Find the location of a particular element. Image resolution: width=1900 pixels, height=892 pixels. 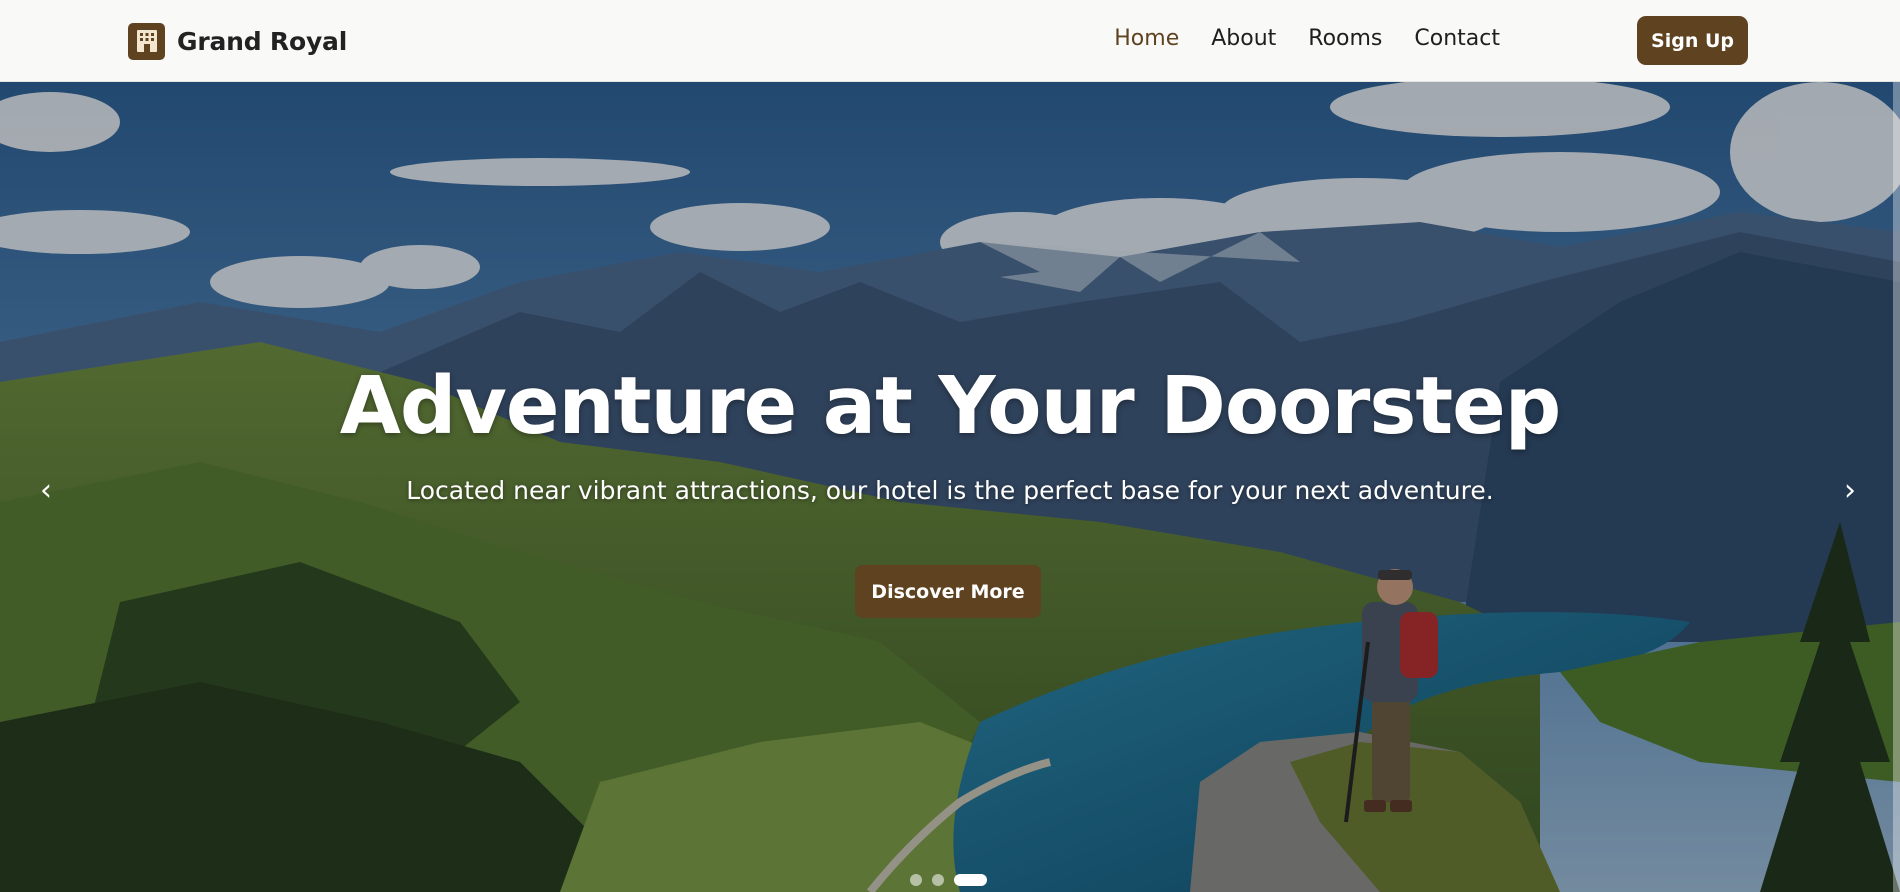

nav-link-about: About is located at coordinates (1243, 38).